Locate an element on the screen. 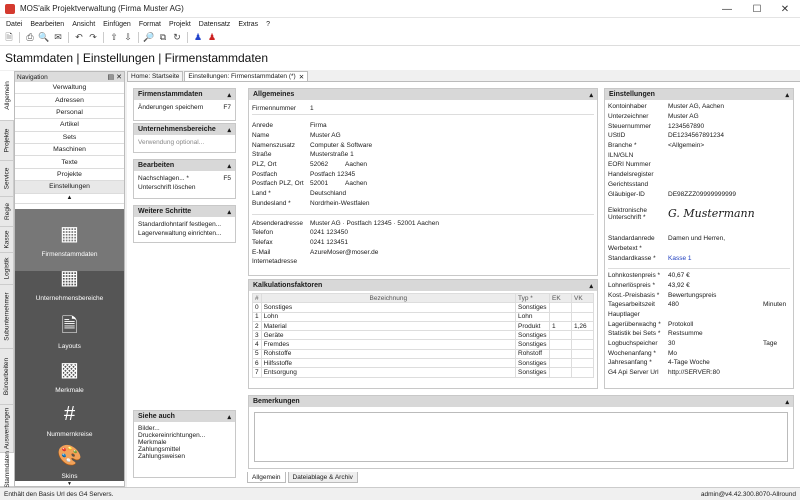  plz-field: 52062 is located at coordinates (327, 164).